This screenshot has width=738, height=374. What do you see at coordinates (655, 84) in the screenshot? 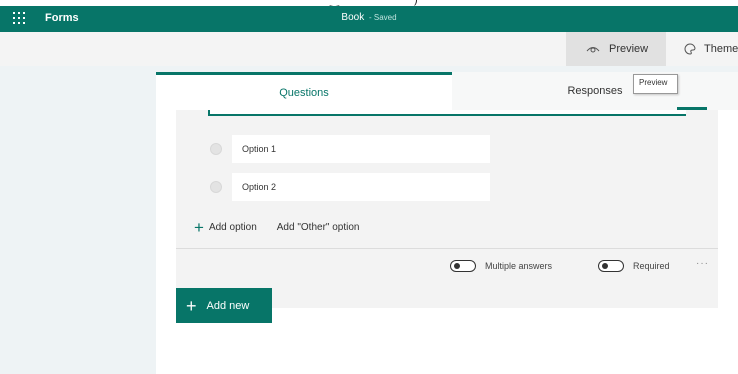
I see `preview-tooltip: Preview` at bounding box center [655, 84].